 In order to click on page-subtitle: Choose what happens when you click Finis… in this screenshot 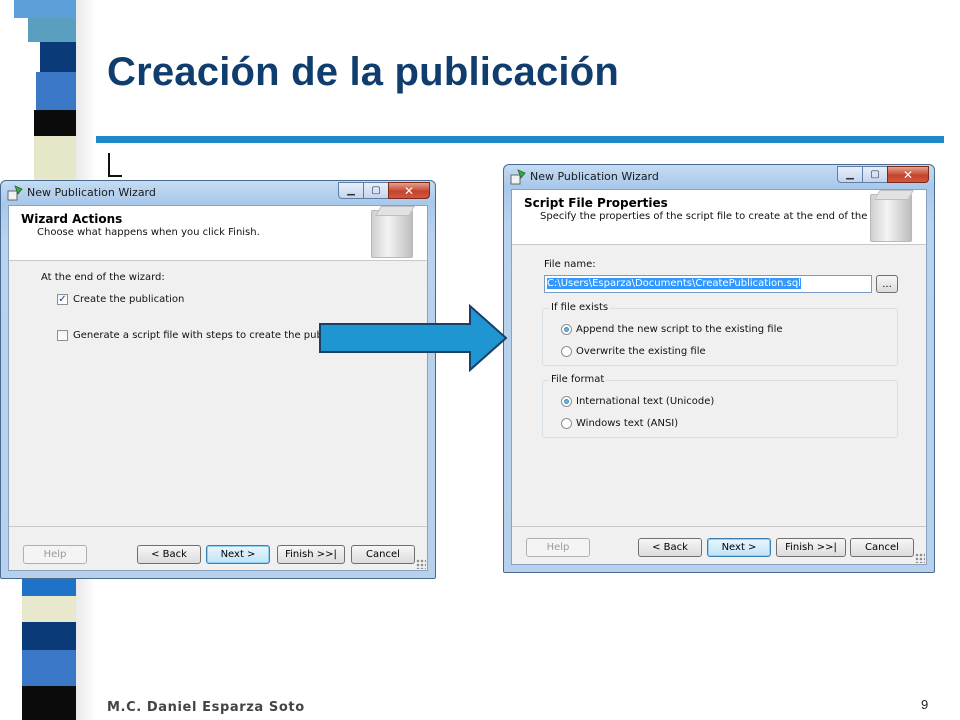, I will do `click(148, 232)`.